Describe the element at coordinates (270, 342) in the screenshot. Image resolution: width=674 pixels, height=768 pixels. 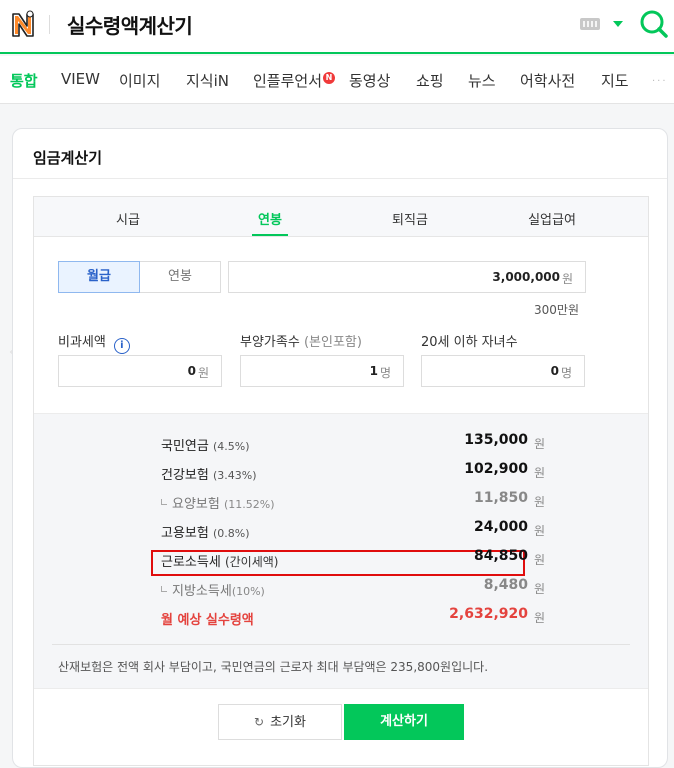
I see `dependents-label-text: 부양가족수` at that location.